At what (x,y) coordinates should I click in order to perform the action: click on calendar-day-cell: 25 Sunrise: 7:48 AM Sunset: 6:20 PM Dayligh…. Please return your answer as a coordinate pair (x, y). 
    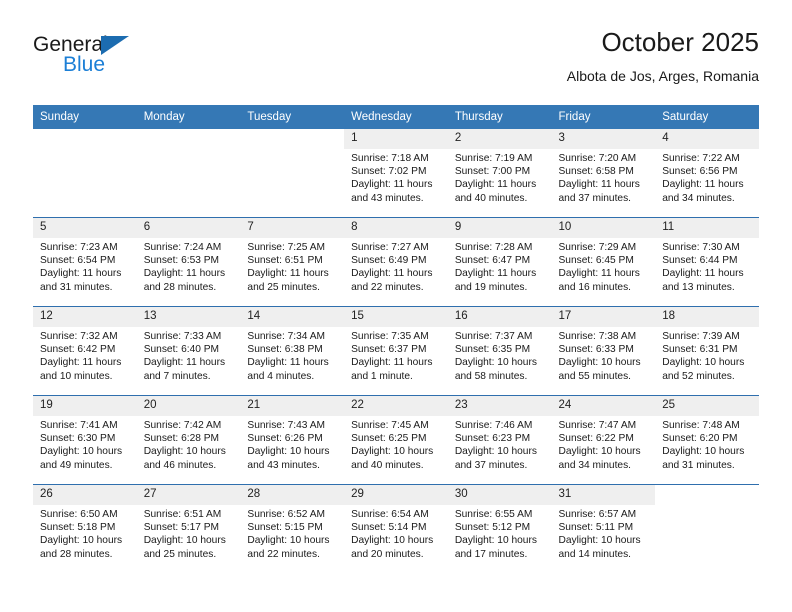
    Looking at the image, I should click on (707, 440).